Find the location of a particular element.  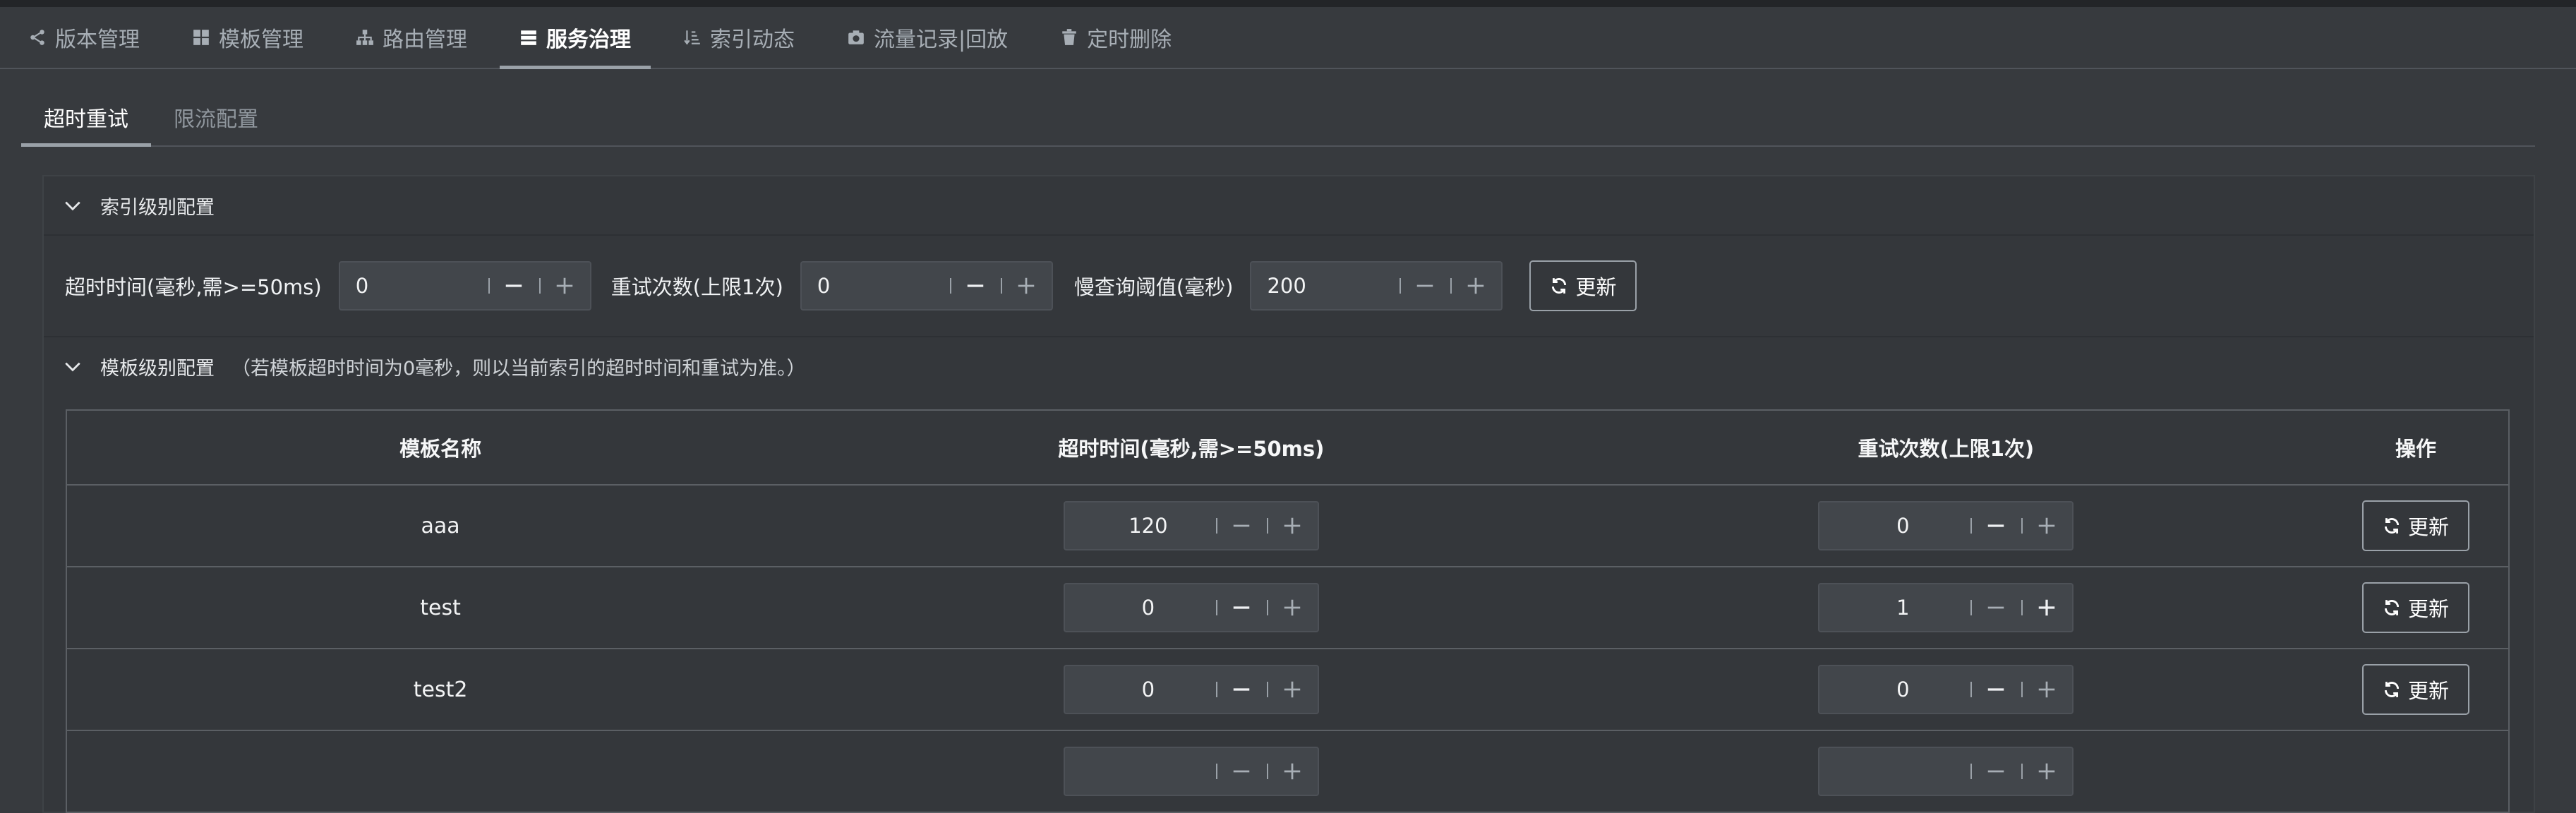

row-timeout-stepper: 120 is located at coordinates (1191, 525).